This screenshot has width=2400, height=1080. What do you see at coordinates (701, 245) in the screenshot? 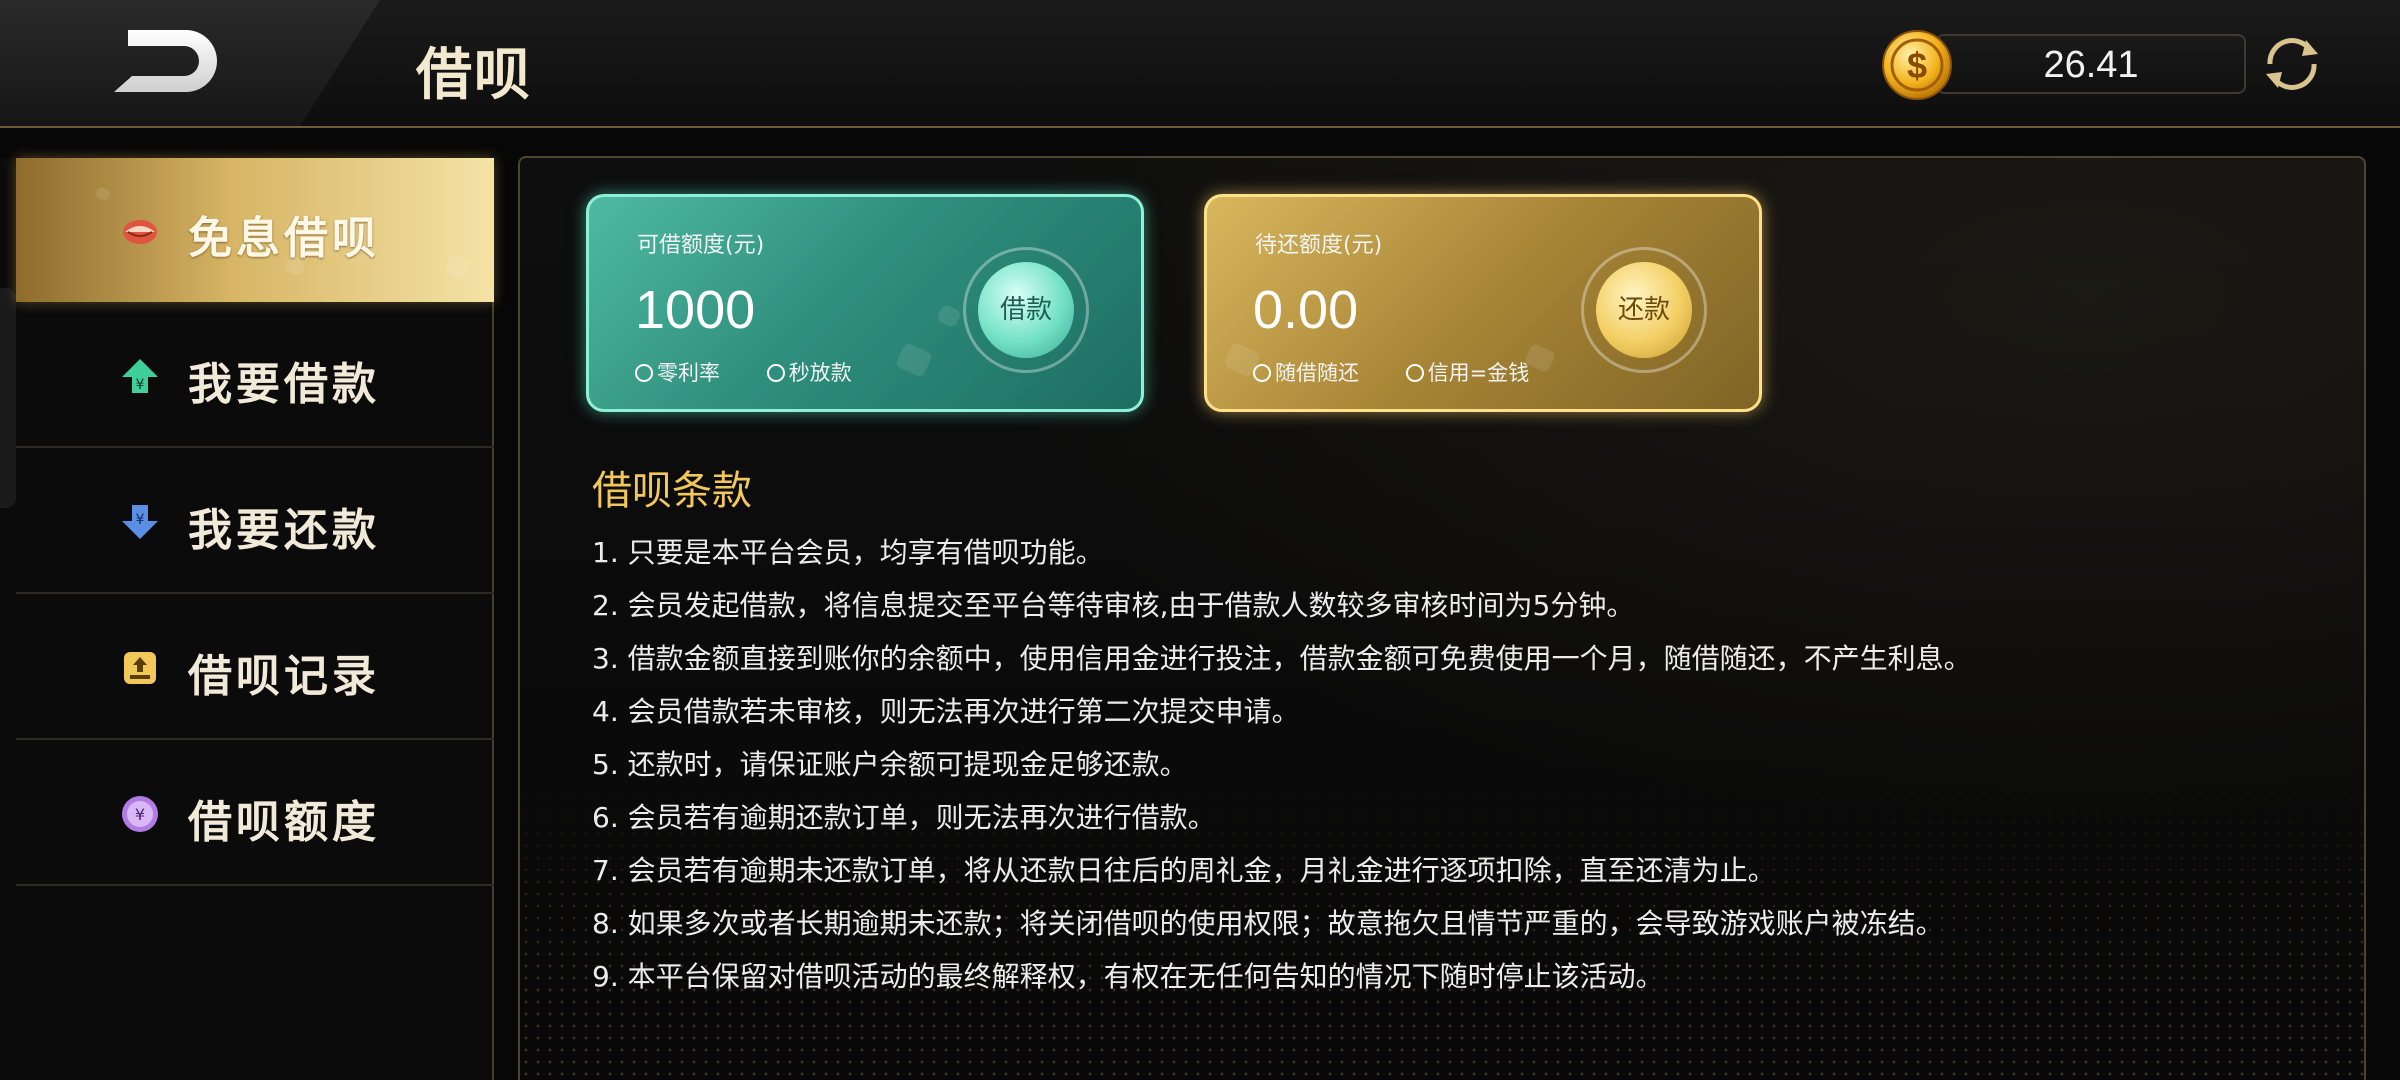
I see `borrow-quota-title: 可借额度(元)` at bounding box center [701, 245].